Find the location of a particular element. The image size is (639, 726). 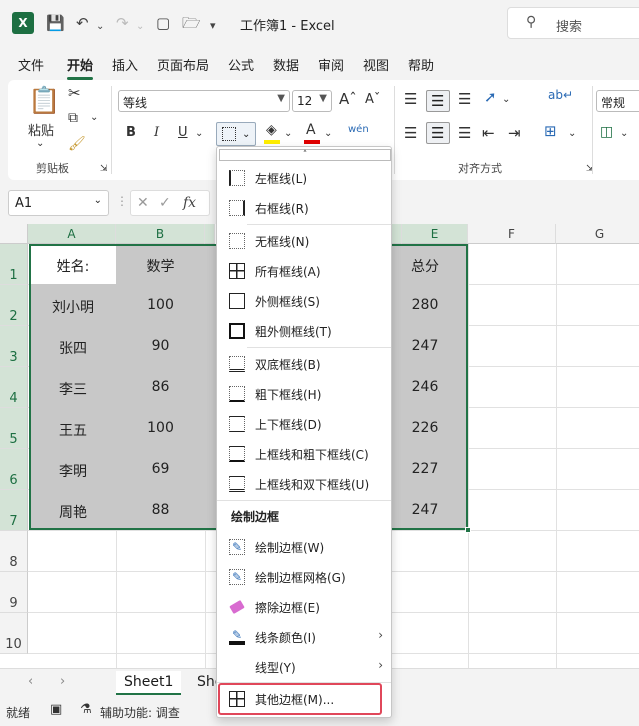

menu-item-draw-border-grid: ✎ 绘制边框网格(G) is located at coordinates (304, 577).